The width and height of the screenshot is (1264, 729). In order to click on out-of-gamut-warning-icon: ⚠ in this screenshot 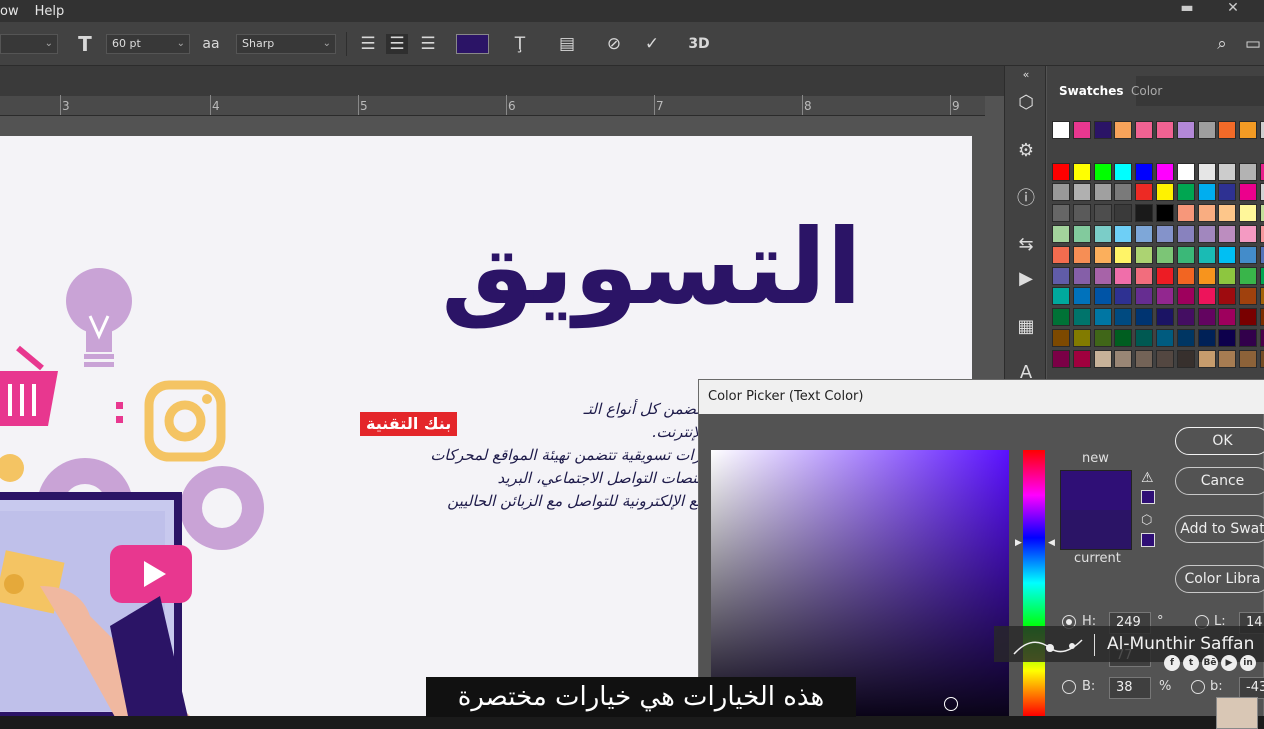, I will do `click(1147, 478)`.